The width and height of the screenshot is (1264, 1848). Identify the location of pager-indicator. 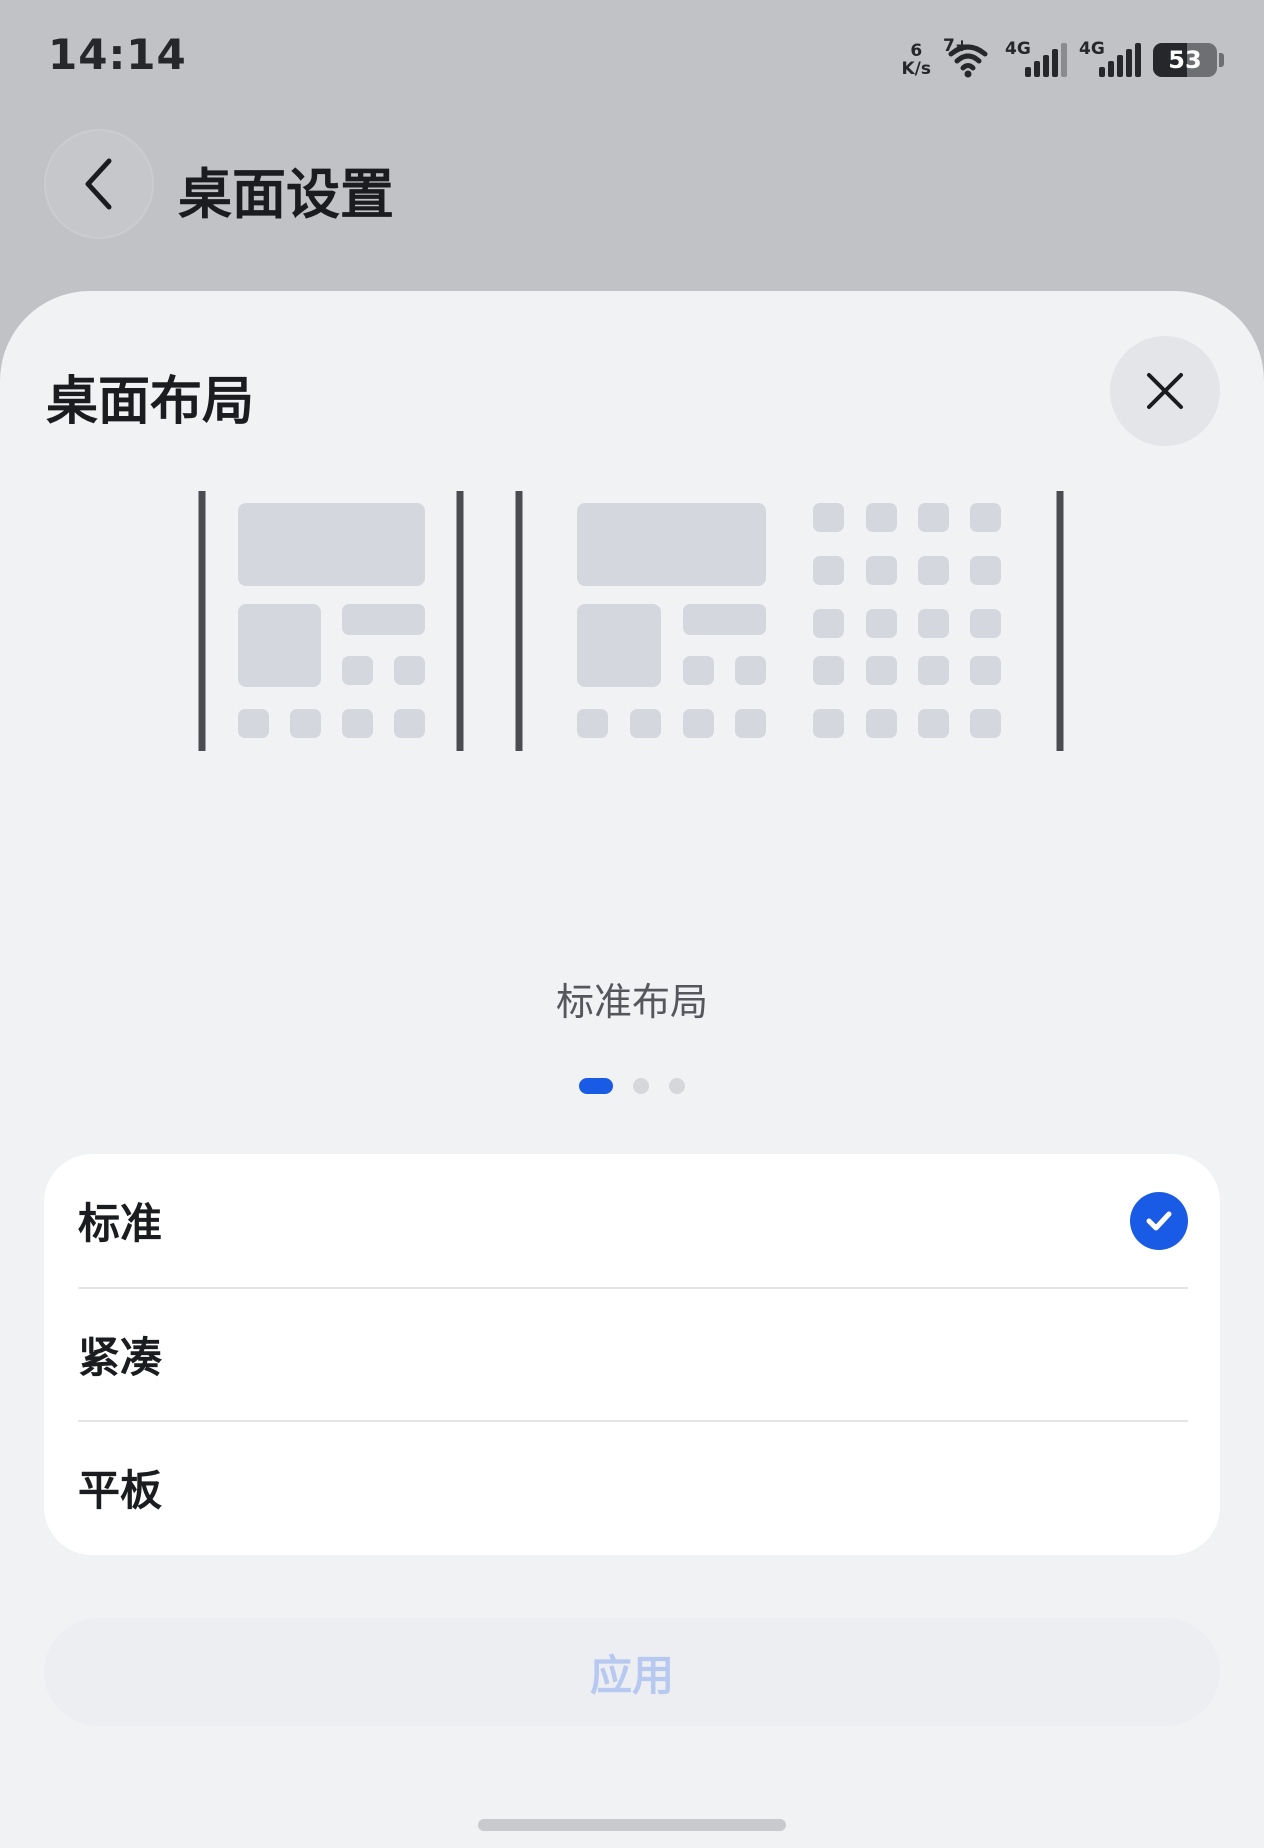
(632, 1086).